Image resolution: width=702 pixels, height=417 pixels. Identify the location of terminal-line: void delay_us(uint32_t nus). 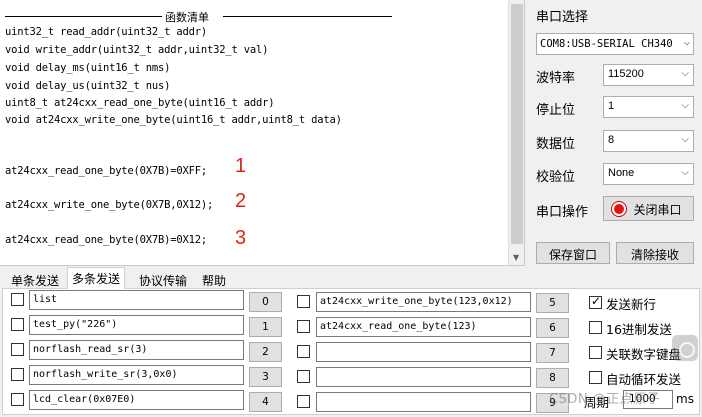
(88, 86).